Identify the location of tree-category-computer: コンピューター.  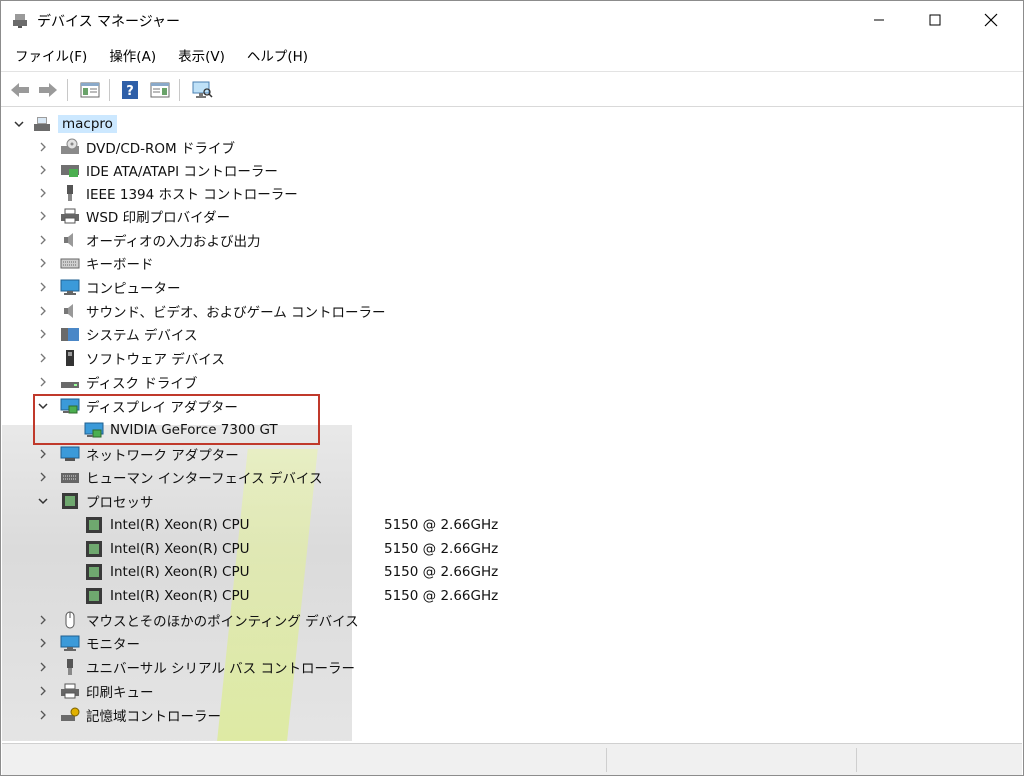
(108, 286).